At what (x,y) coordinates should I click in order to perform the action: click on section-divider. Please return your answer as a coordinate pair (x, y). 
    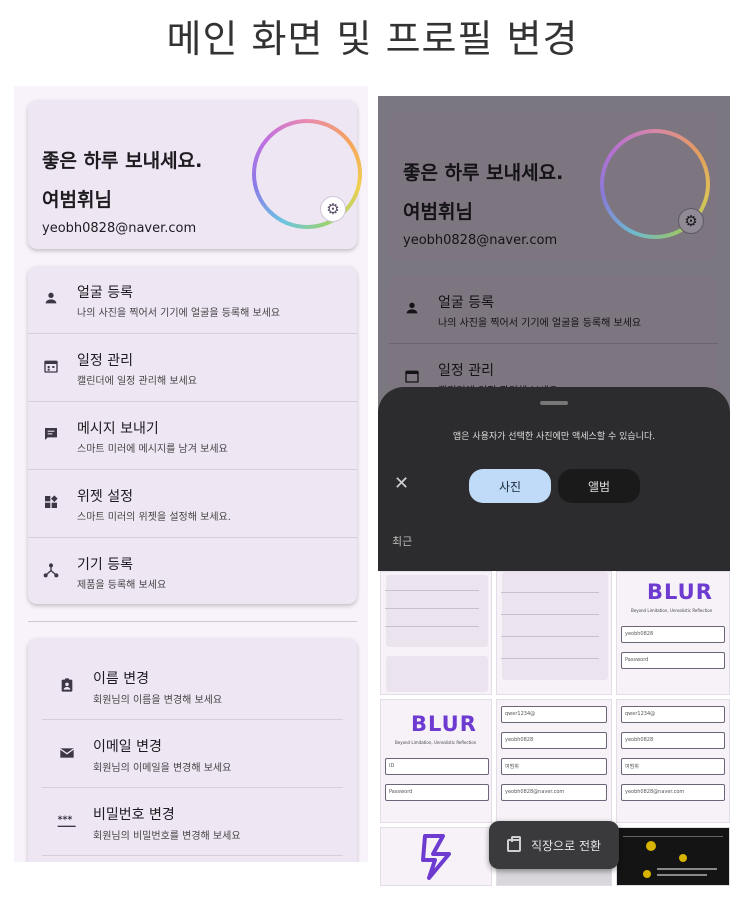
    Looking at the image, I should click on (192, 621).